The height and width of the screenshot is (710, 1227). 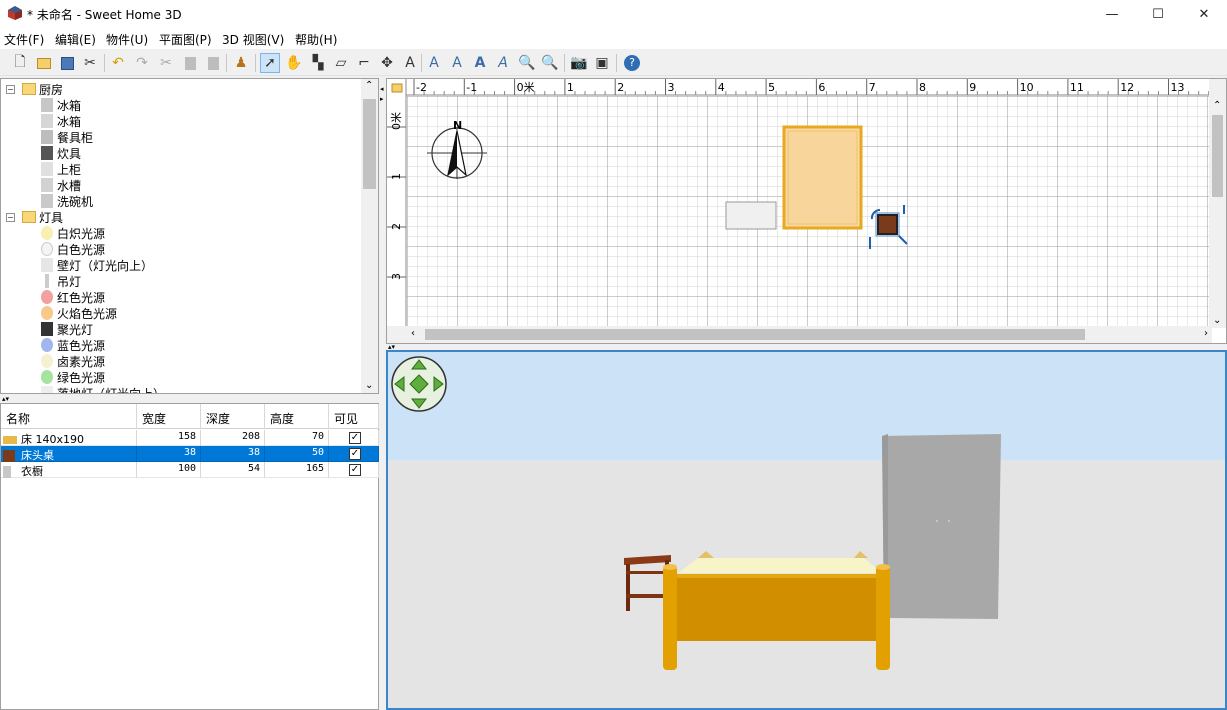 I want to click on catalog-item: 上柜, so click(x=61, y=169).